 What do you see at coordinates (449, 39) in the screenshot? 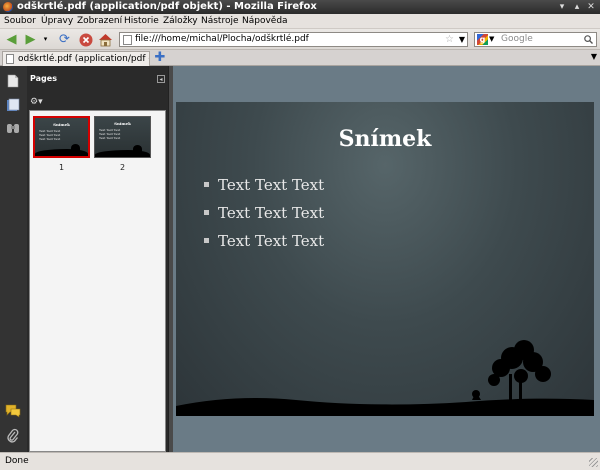
I see `bookmark-star-icon: ☆` at bounding box center [449, 39].